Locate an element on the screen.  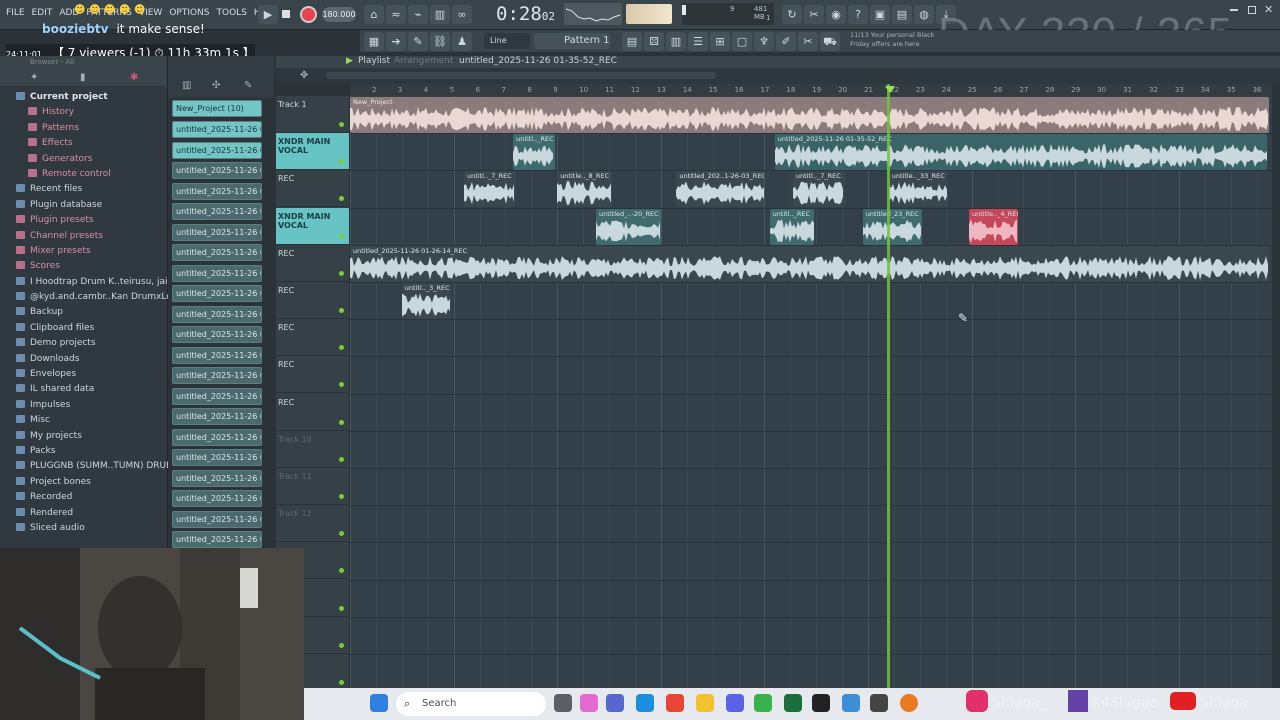
clipboard-icon: ▢ is located at coordinates (742, 41).